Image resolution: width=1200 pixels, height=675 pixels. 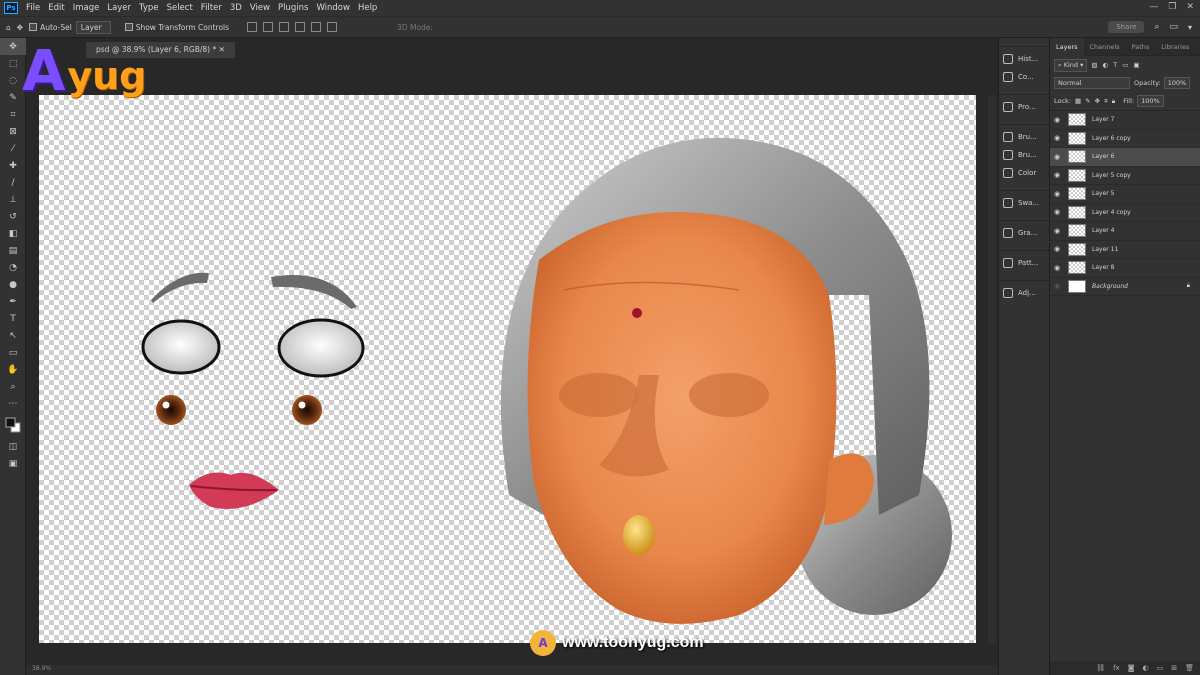 I want to click on menu-edit: Edit, so click(x=56, y=8).